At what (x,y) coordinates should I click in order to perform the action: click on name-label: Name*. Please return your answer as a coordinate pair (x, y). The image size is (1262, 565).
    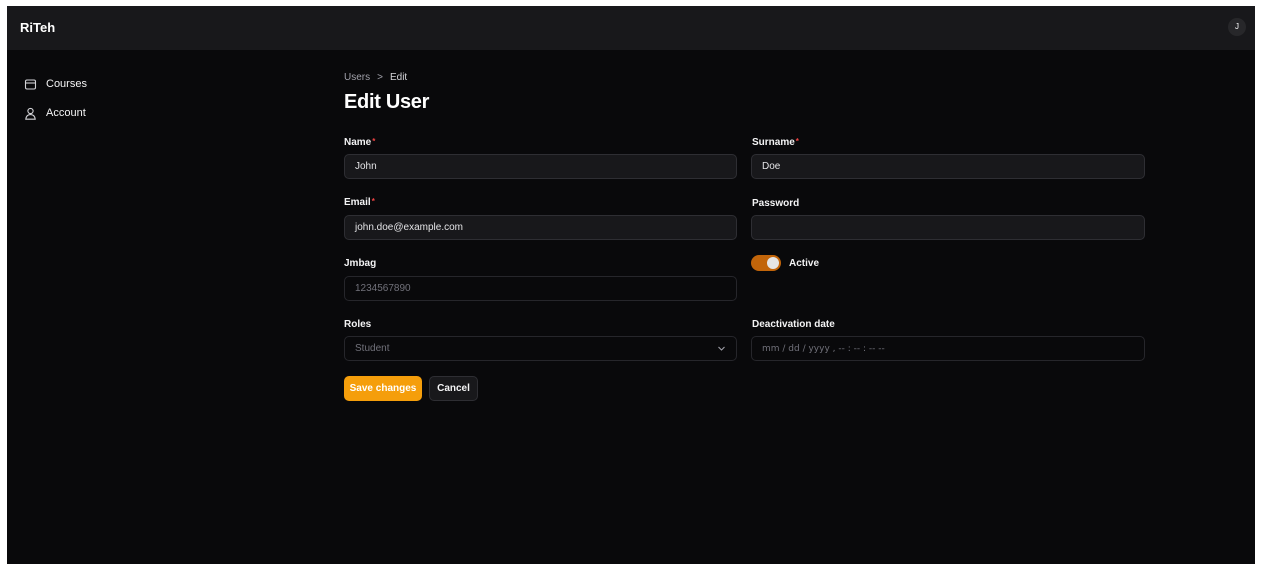
    Looking at the image, I should click on (359, 142).